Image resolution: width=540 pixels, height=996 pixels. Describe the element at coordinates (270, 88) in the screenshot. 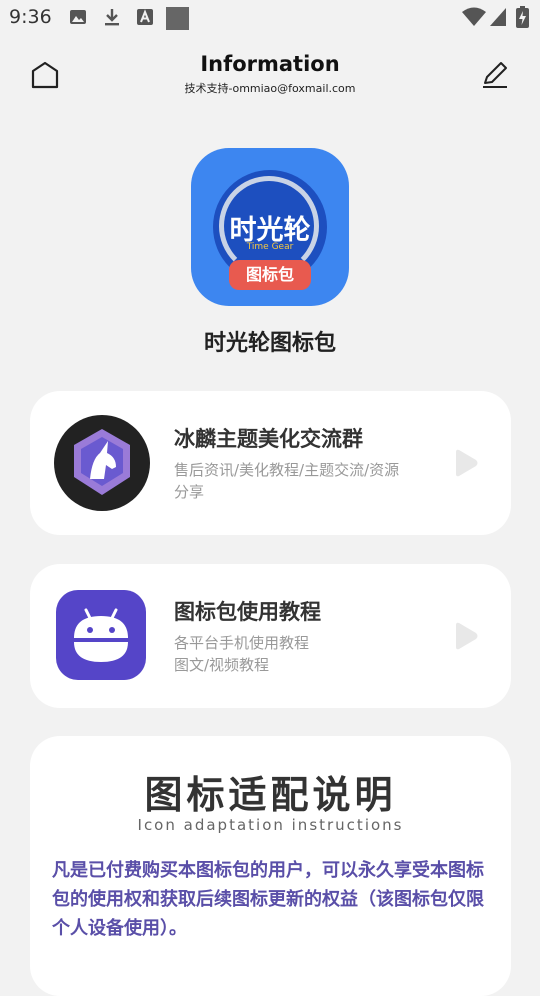

I see `page-subtitle: 技术支持-ommiao@foxmail.com` at that location.